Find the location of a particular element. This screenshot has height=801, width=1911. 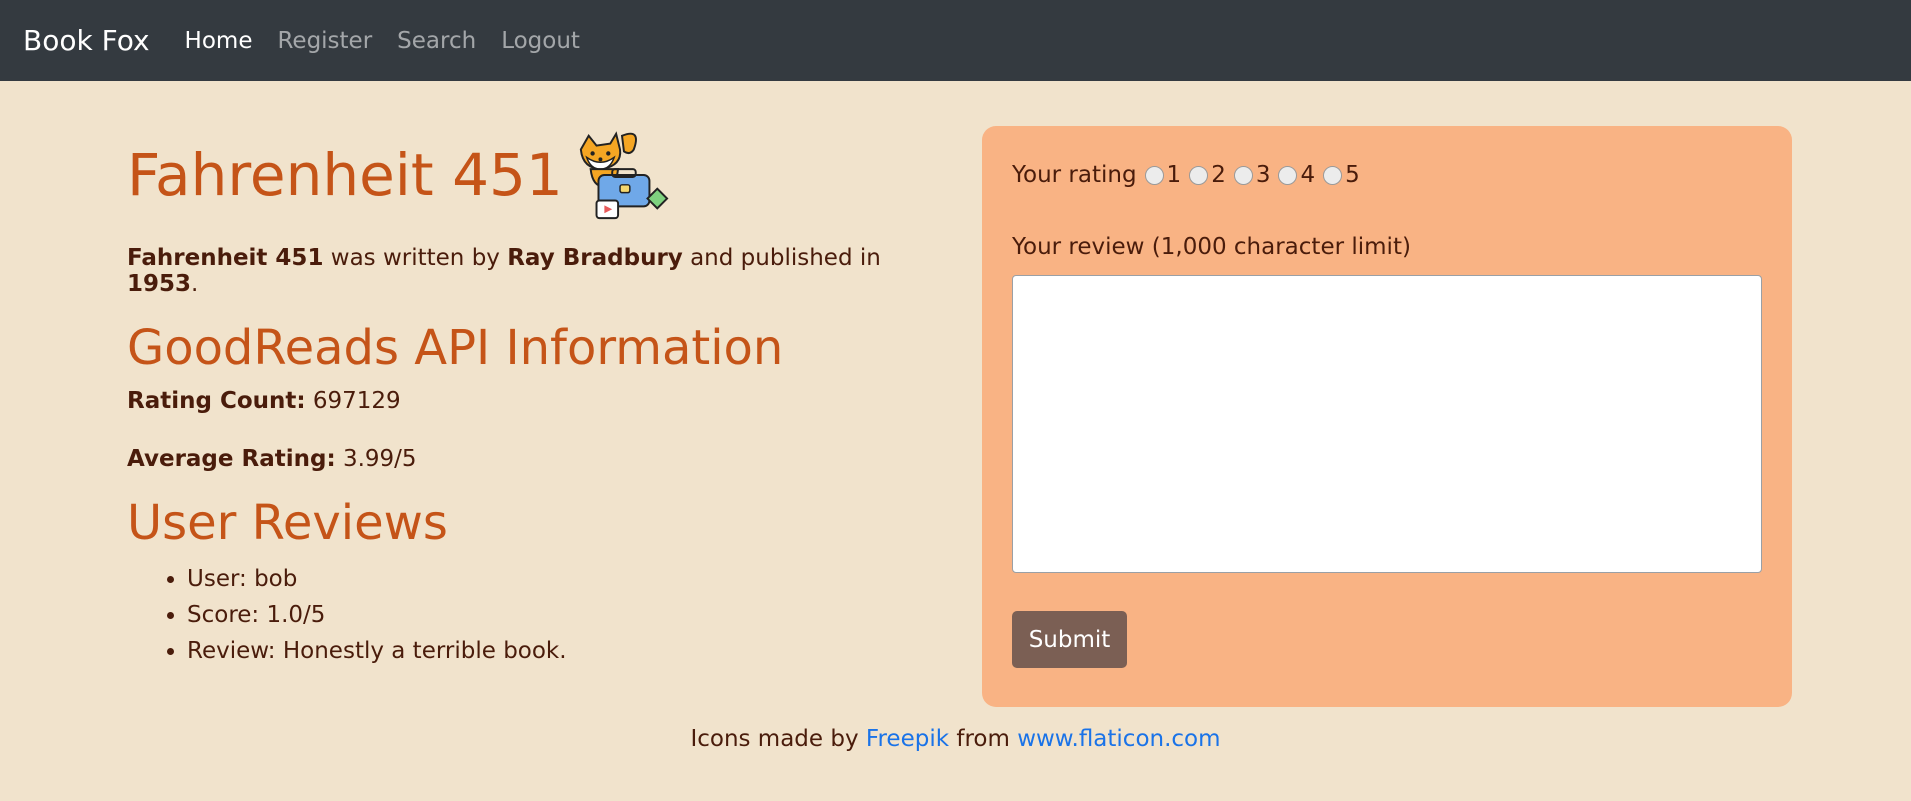

user-reviews-heading: User Reviews is located at coordinates (287, 523).